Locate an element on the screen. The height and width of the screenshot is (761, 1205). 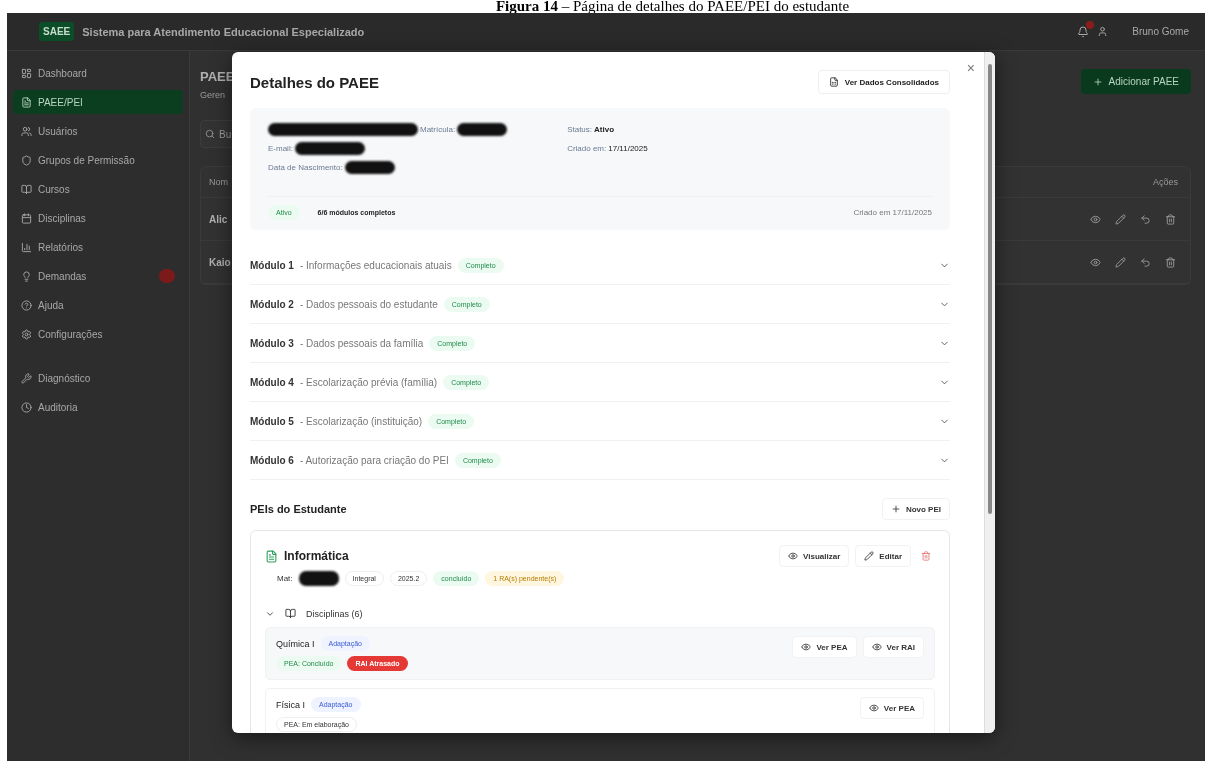
subject-name: Química I is located at coordinates (295, 643).